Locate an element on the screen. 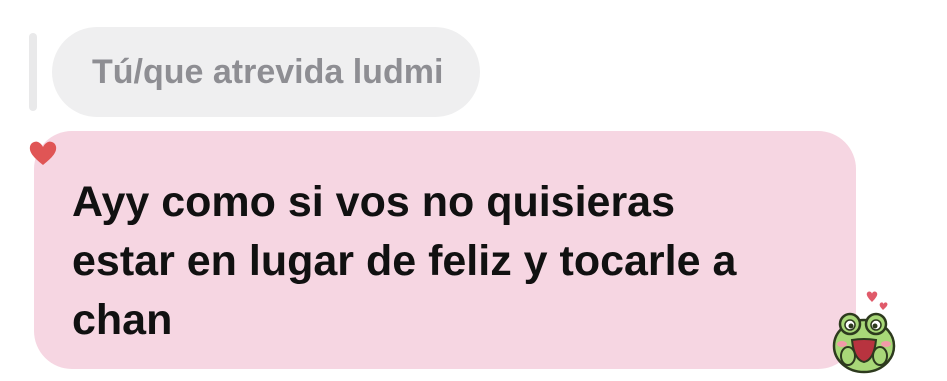 This screenshot has height=381, width=947. message-line: estar en lugar de feliz y tocarle a is located at coordinates (404, 261).